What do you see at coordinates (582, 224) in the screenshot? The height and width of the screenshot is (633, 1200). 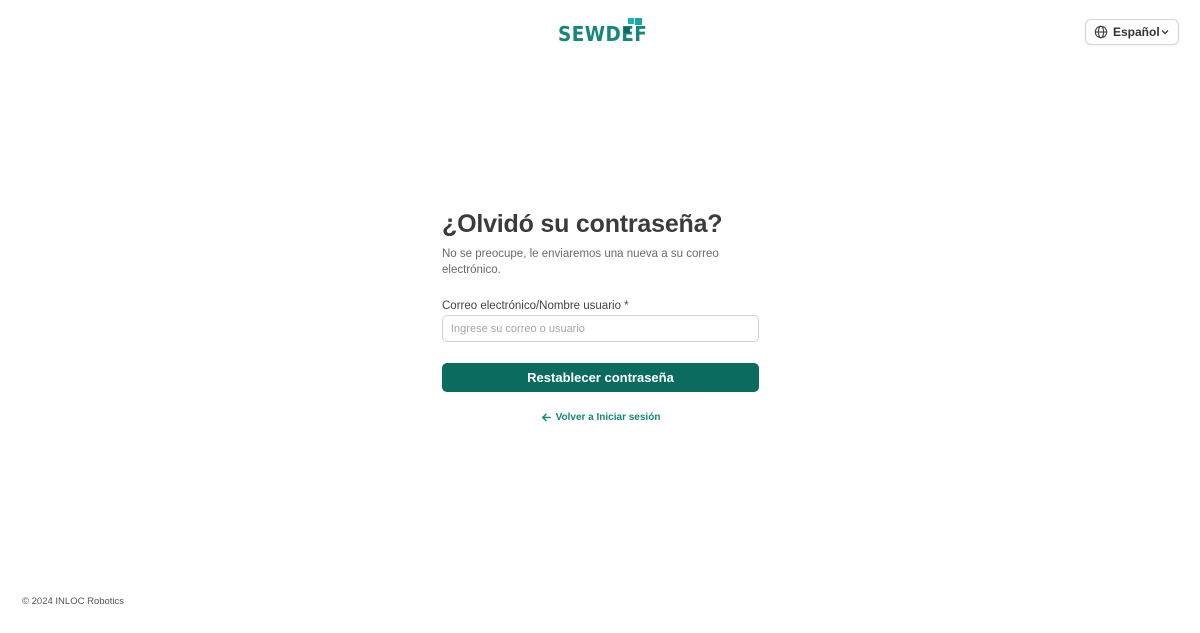 I see `page-title: ¿Olvidó su contraseña?` at bounding box center [582, 224].